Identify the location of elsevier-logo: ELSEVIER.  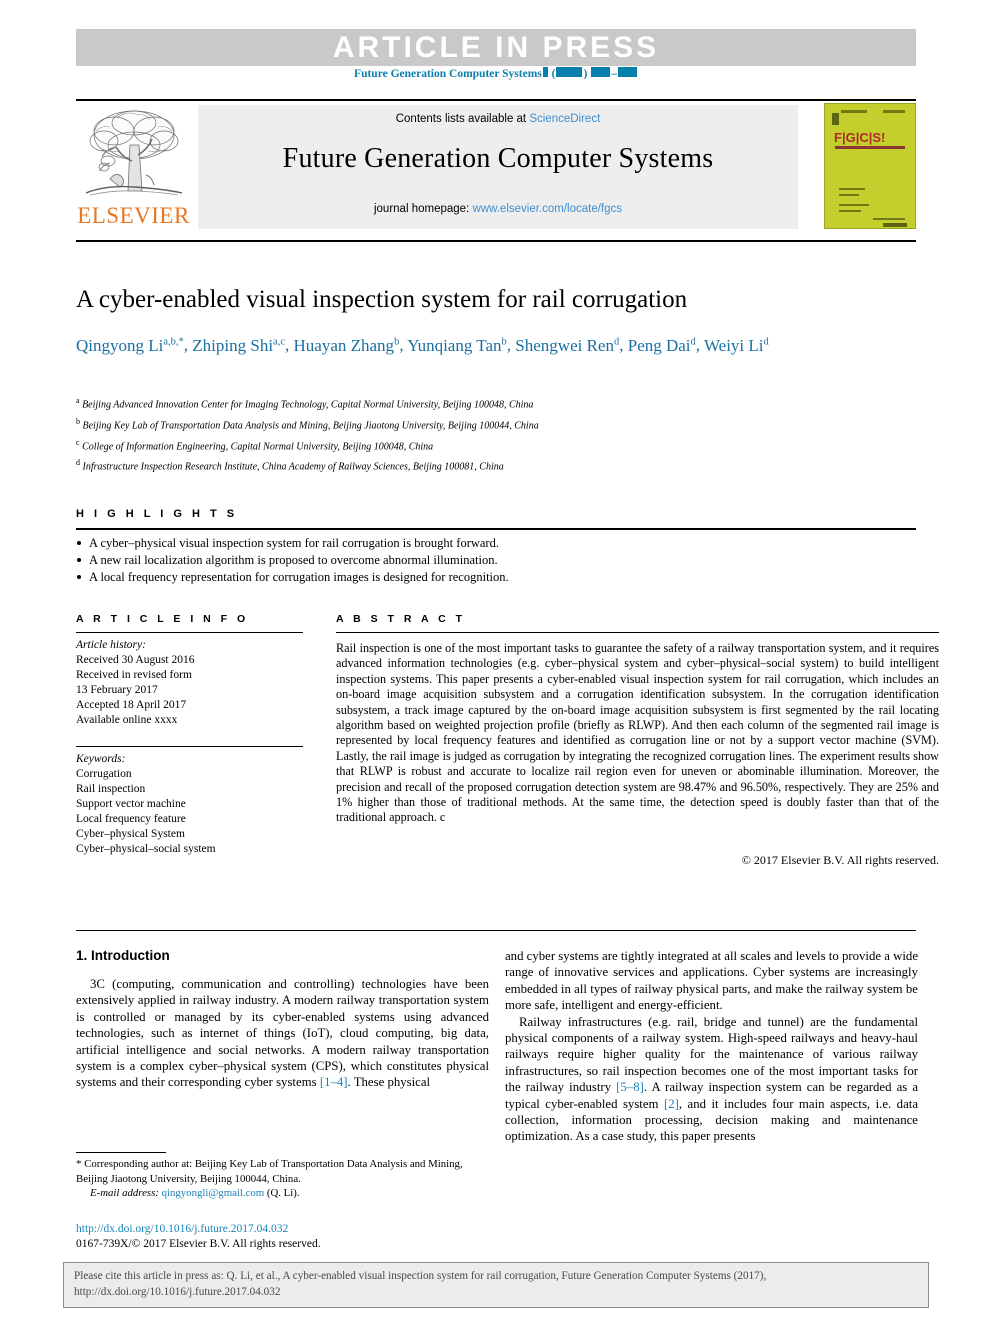
(133, 168).